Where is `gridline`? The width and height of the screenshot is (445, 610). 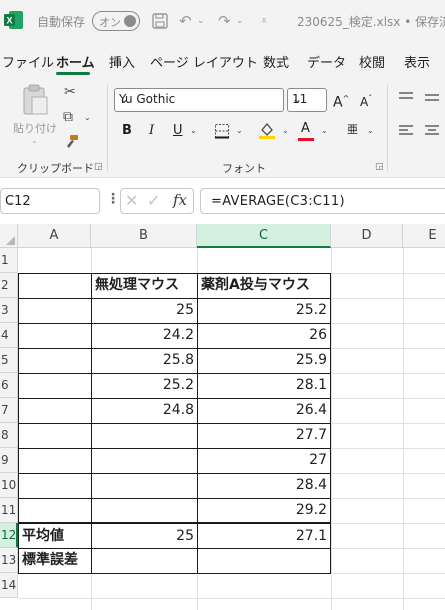 gridline is located at coordinates (403, 429).